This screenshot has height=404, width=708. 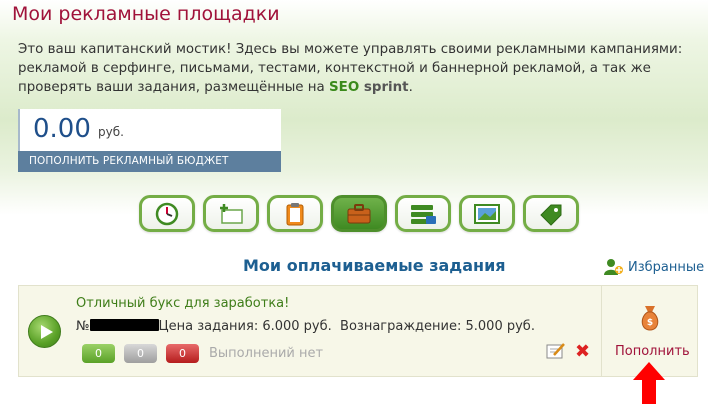 I want to click on list-icon, so click(x=423, y=214).